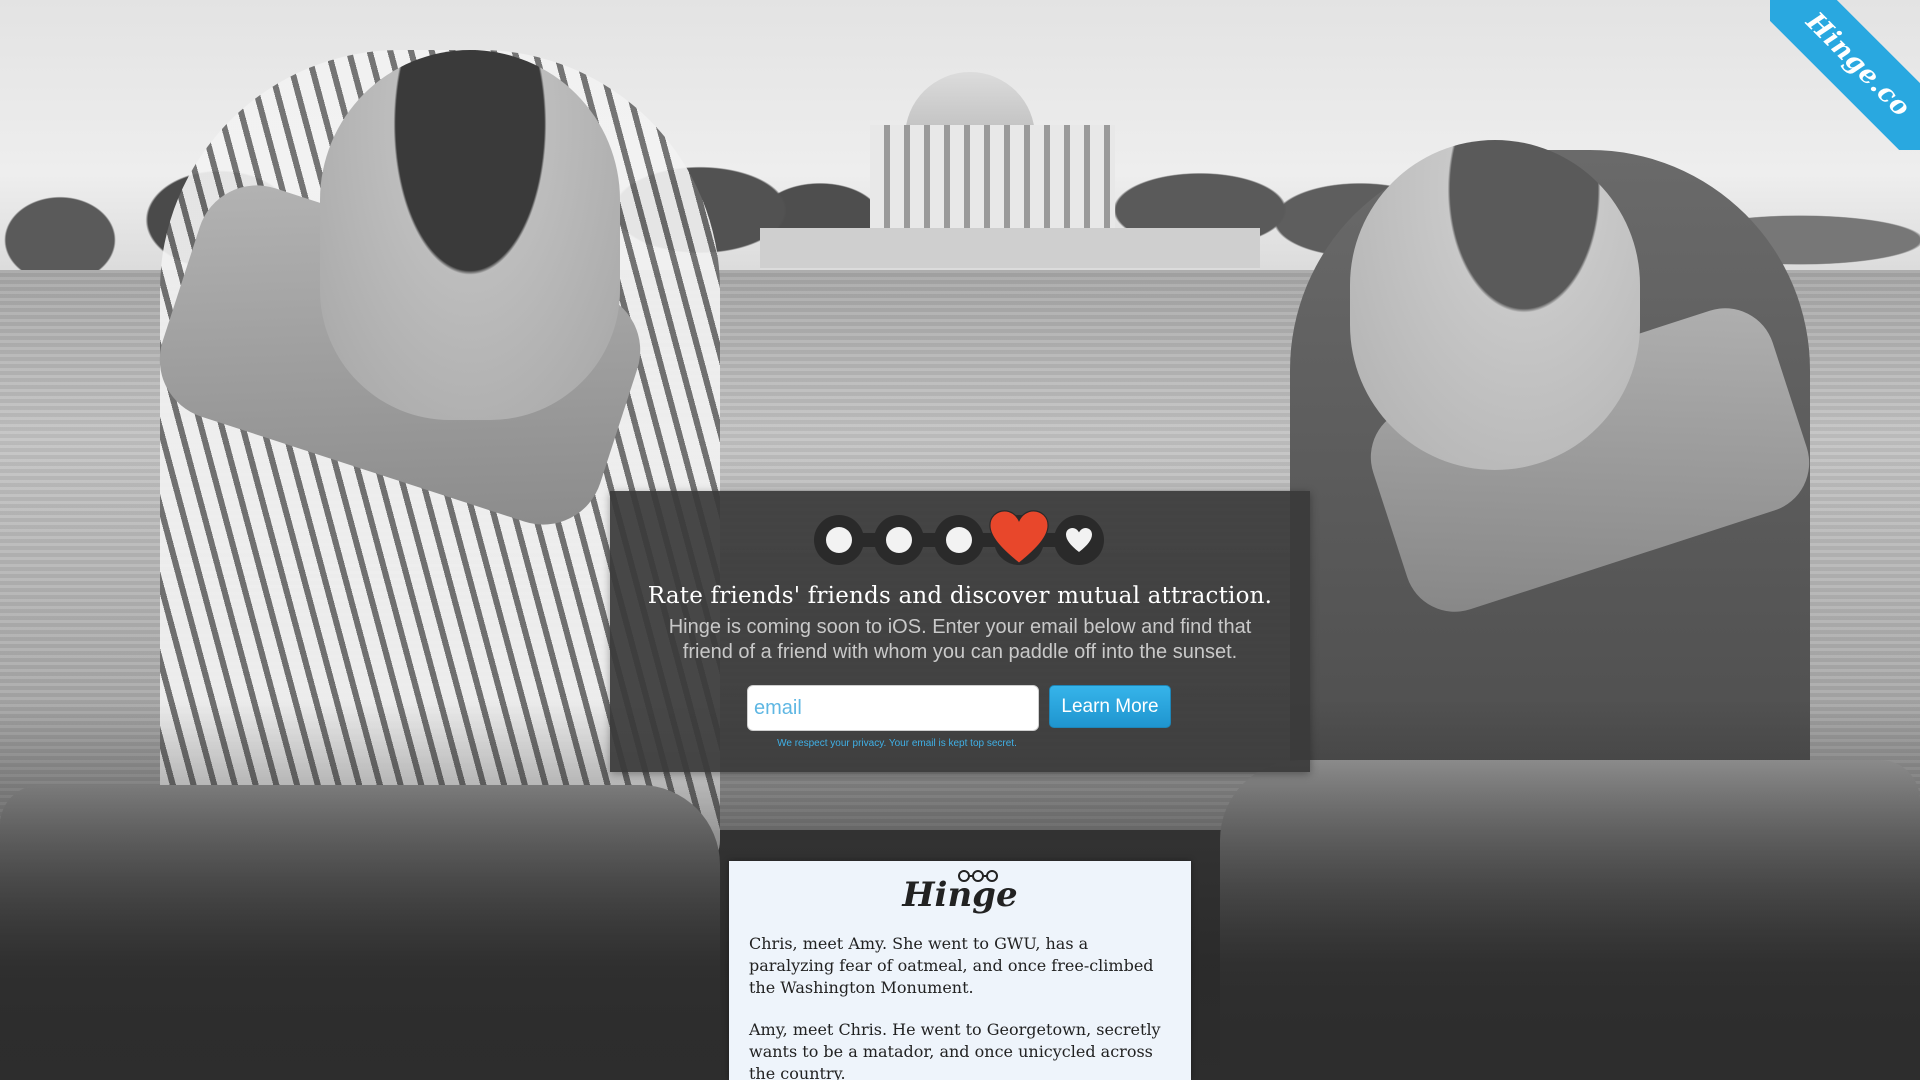  I want to click on hinge-site-link: Hinge.co, so click(1845, 75).